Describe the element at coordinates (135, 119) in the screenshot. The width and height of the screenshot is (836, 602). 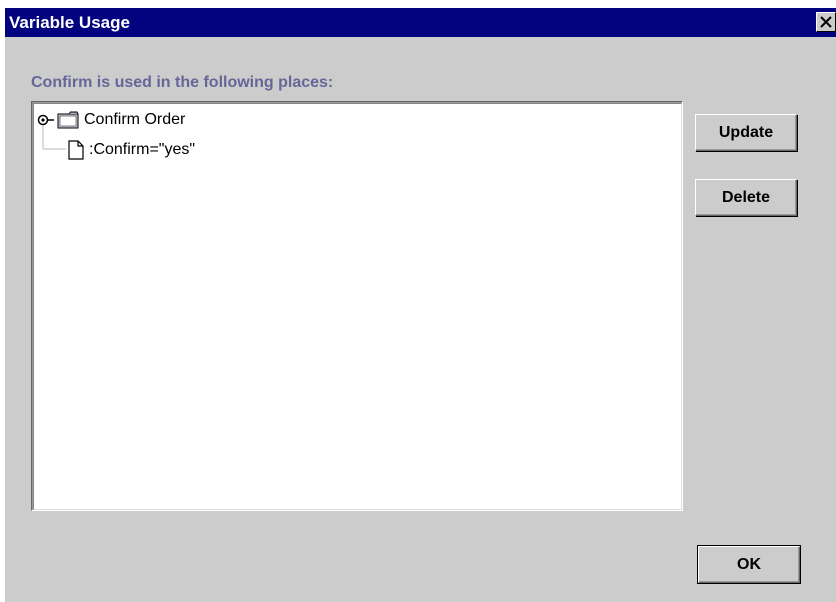
I see `tree-node-label: Confirm Order` at that location.